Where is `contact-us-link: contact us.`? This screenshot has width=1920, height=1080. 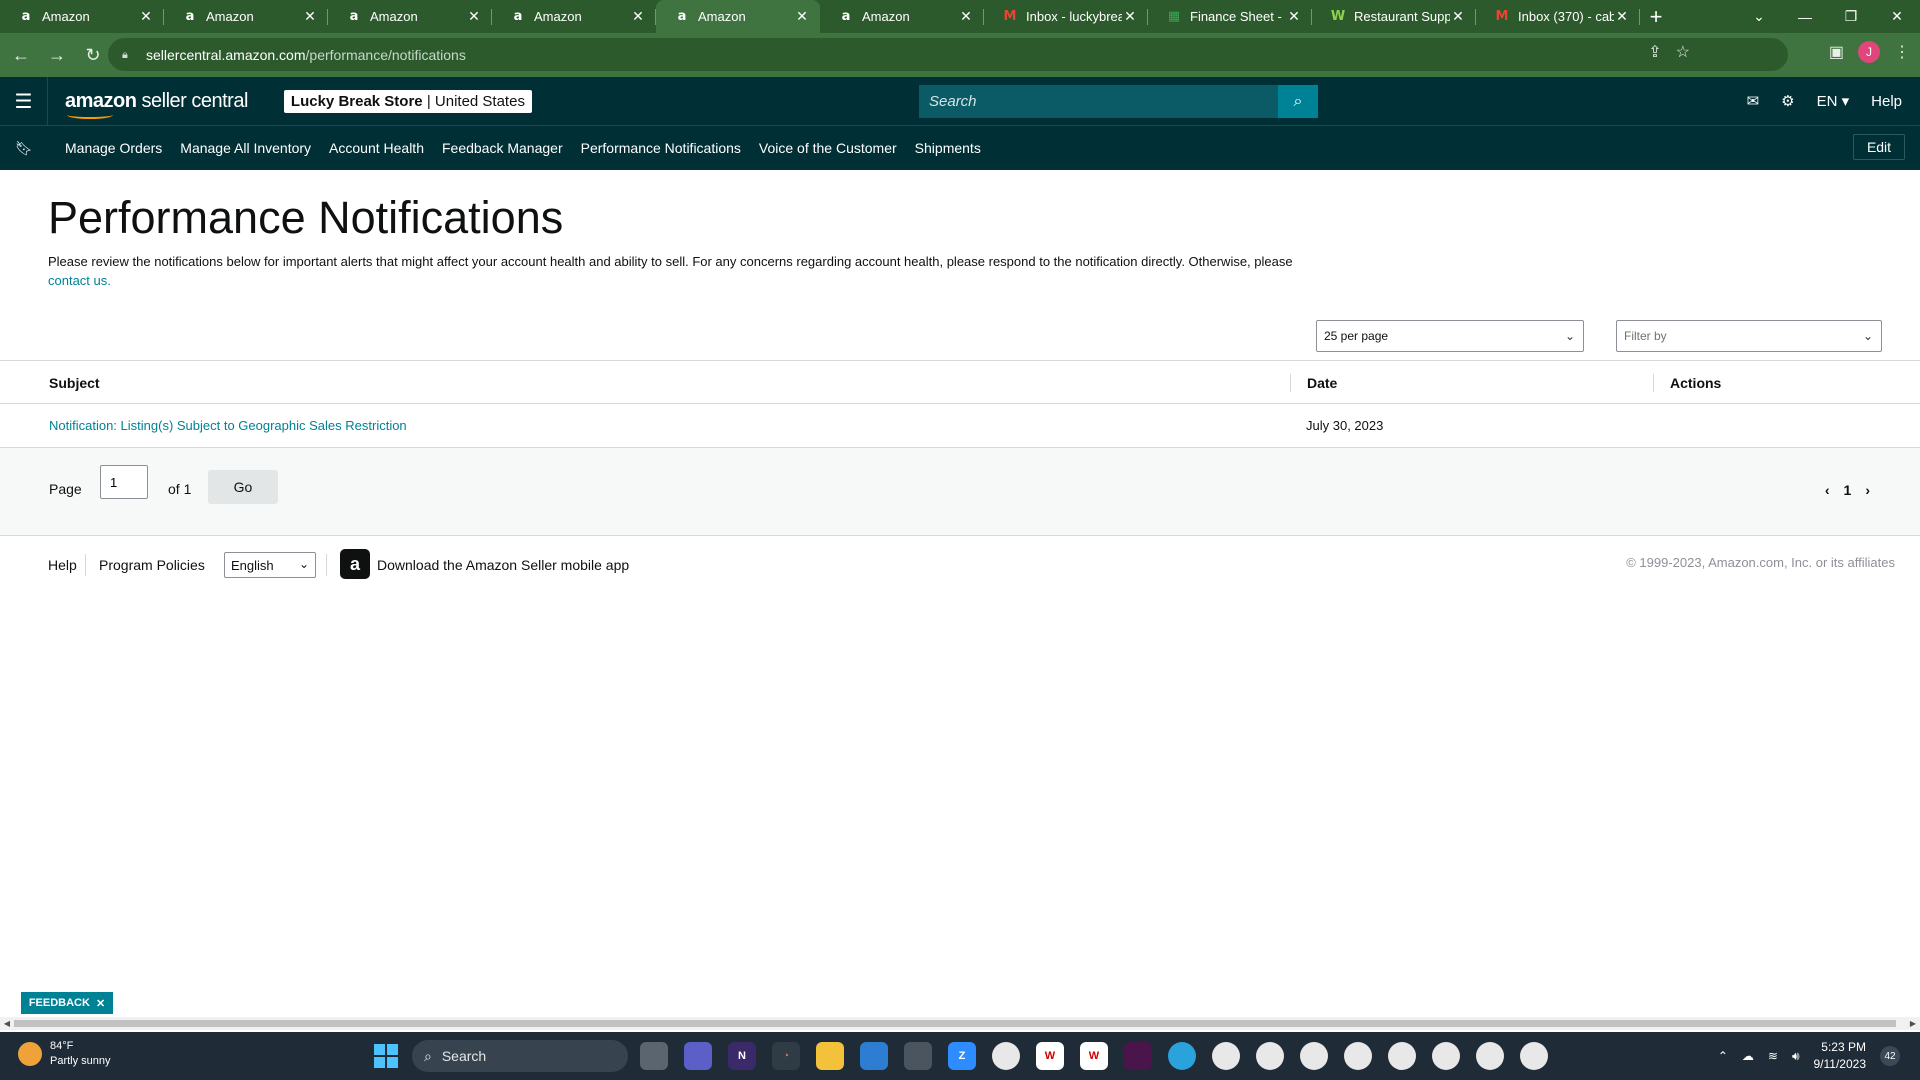
contact-us-link: contact us. is located at coordinates (79, 280).